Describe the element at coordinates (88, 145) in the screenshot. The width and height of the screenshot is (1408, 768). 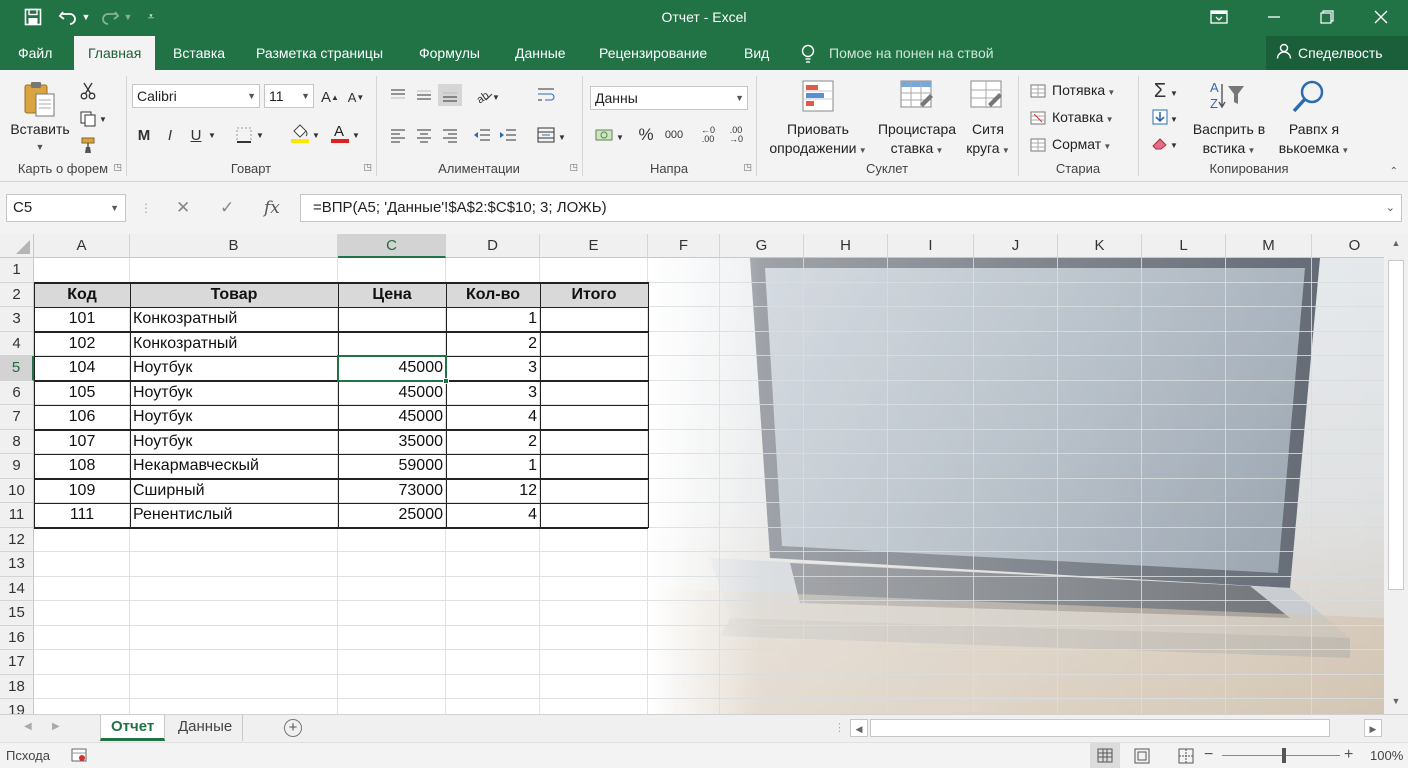
I see `format-painter-icon` at that location.